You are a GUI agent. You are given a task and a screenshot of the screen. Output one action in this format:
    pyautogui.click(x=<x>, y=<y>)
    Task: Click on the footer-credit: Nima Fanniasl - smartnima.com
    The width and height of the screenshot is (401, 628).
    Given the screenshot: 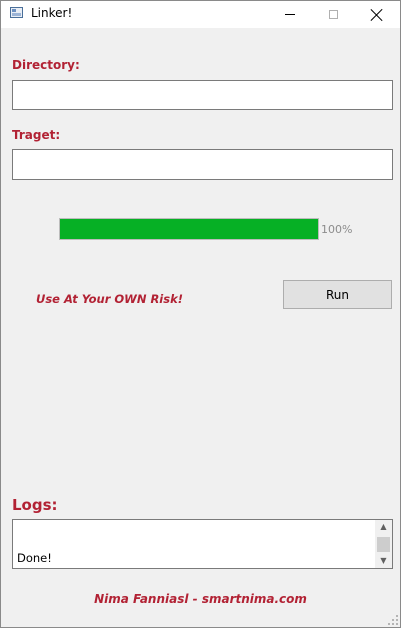 What is the action you would take?
    pyautogui.click(x=200, y=599)
    